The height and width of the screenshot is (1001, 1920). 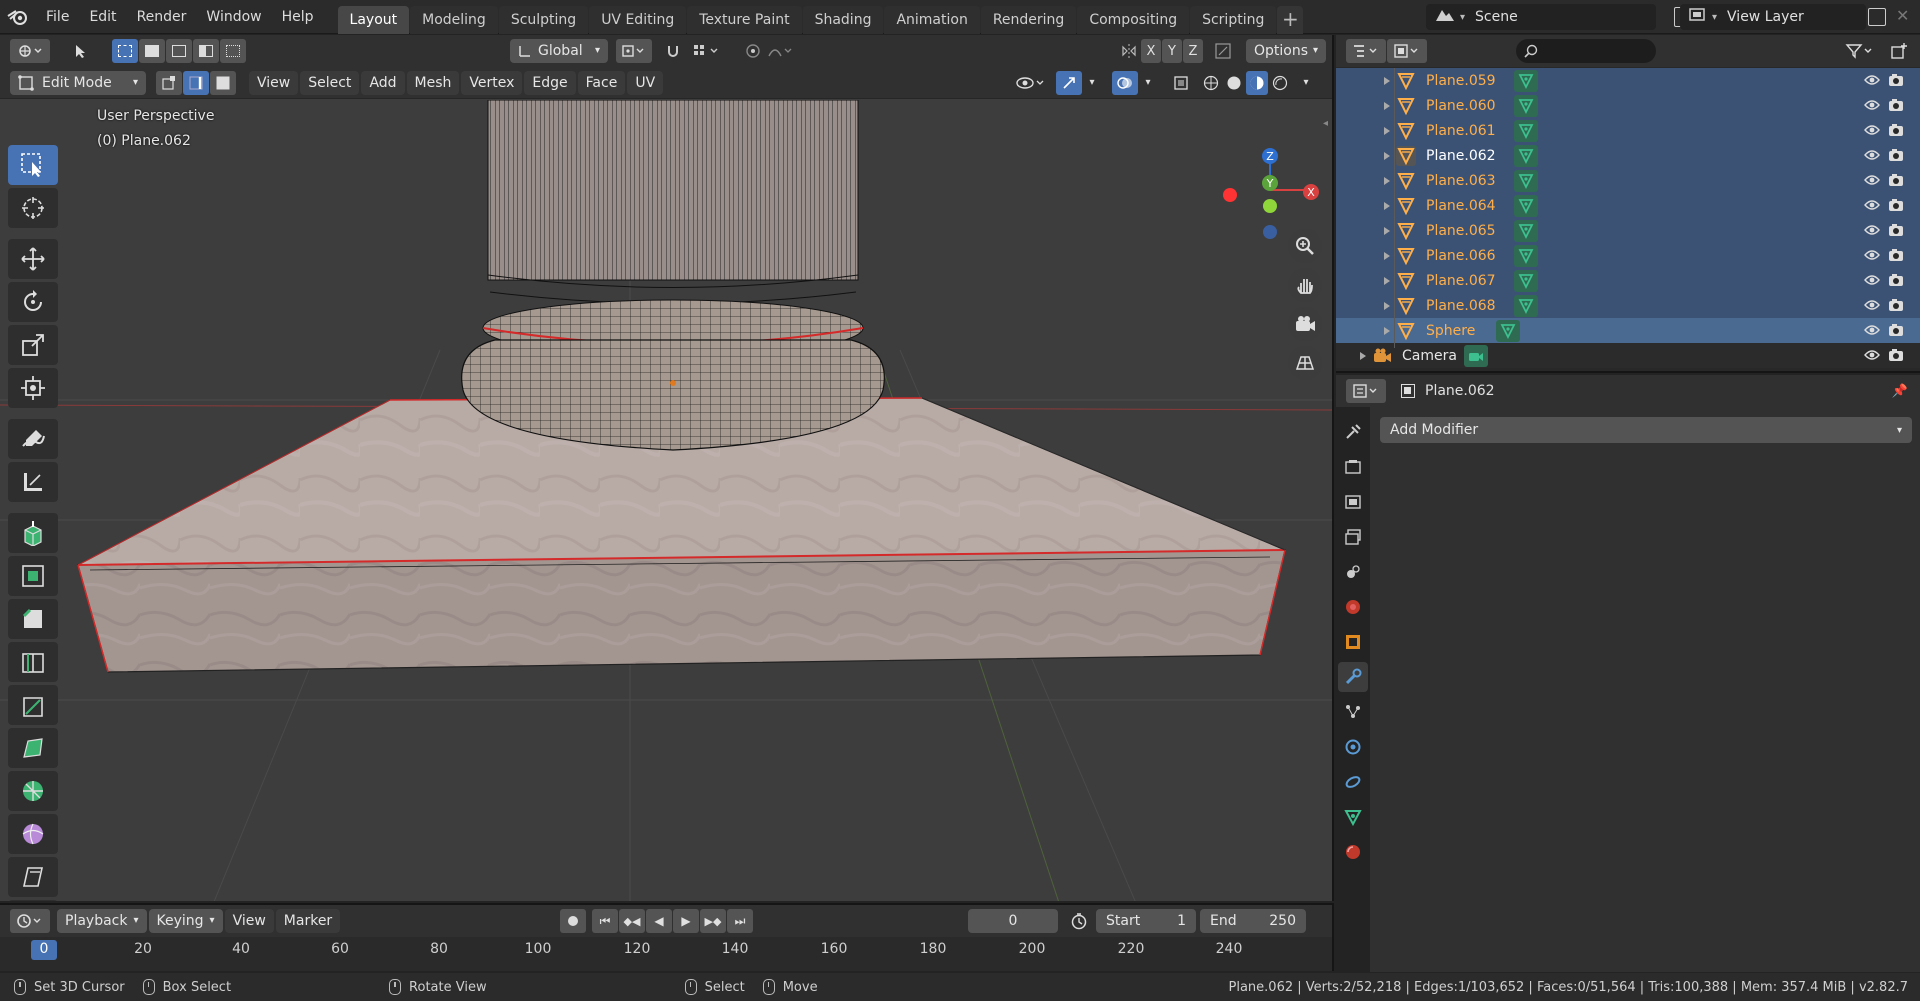 What do you see at coordinates (634, 51) in the screenshot?
I see `pivot-point-dropdown` at bounding box center [634, 51].